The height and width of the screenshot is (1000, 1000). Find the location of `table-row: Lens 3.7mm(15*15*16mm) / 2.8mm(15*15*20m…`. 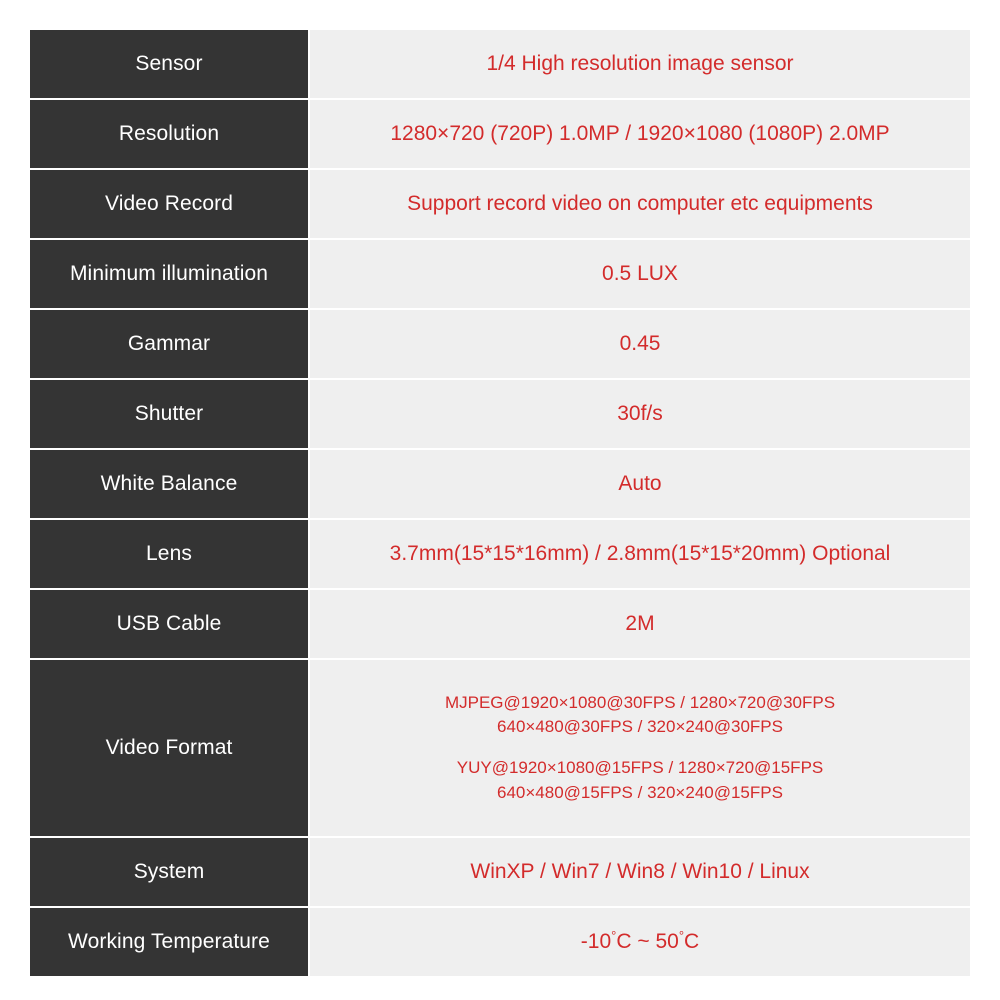

table-row: Lens 3.7mm(15*15*16mm) / 2.8mm(15*15*20m… is located at coordinates (500, 554).